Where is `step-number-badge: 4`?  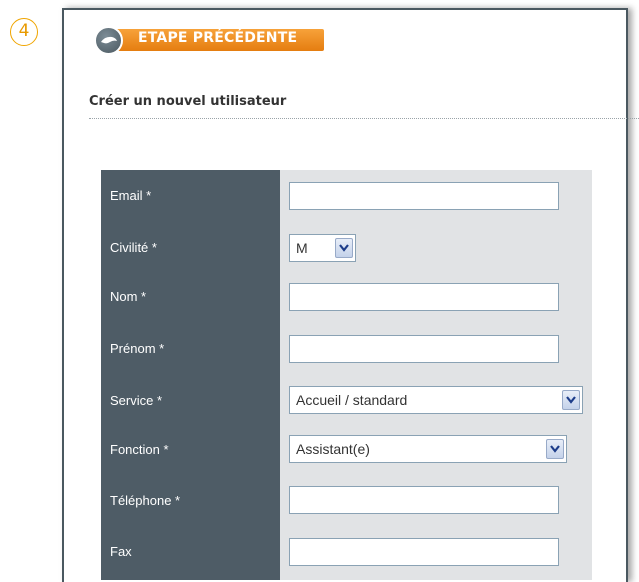 step-number-badge: 4 is located at coordinates (24, 32).